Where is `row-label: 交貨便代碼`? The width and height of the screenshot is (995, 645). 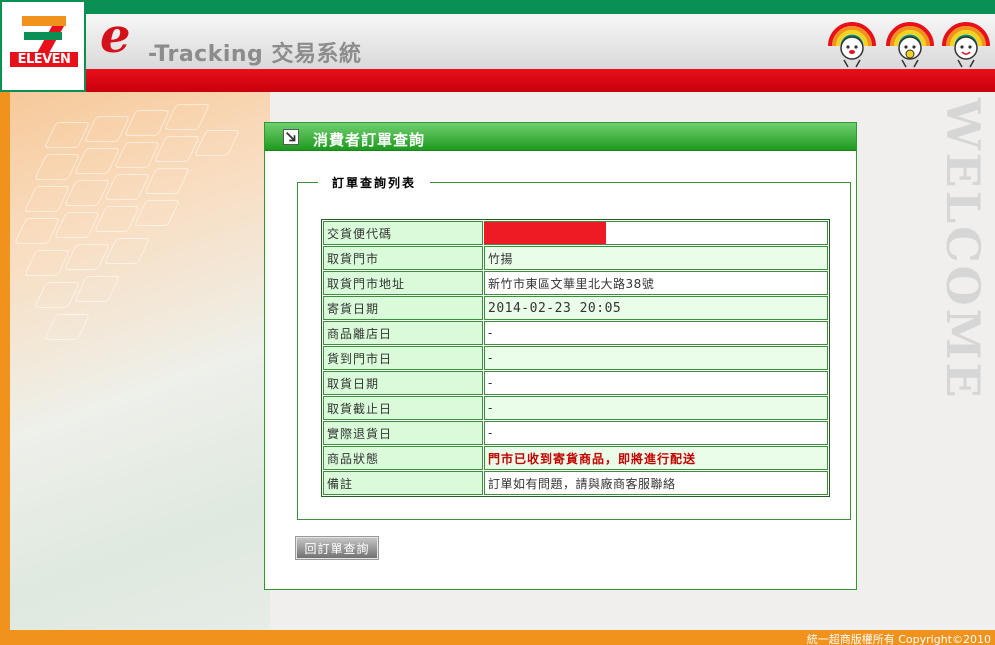 row-label: 交貨便代碼 is located at coordinates (403, 233).